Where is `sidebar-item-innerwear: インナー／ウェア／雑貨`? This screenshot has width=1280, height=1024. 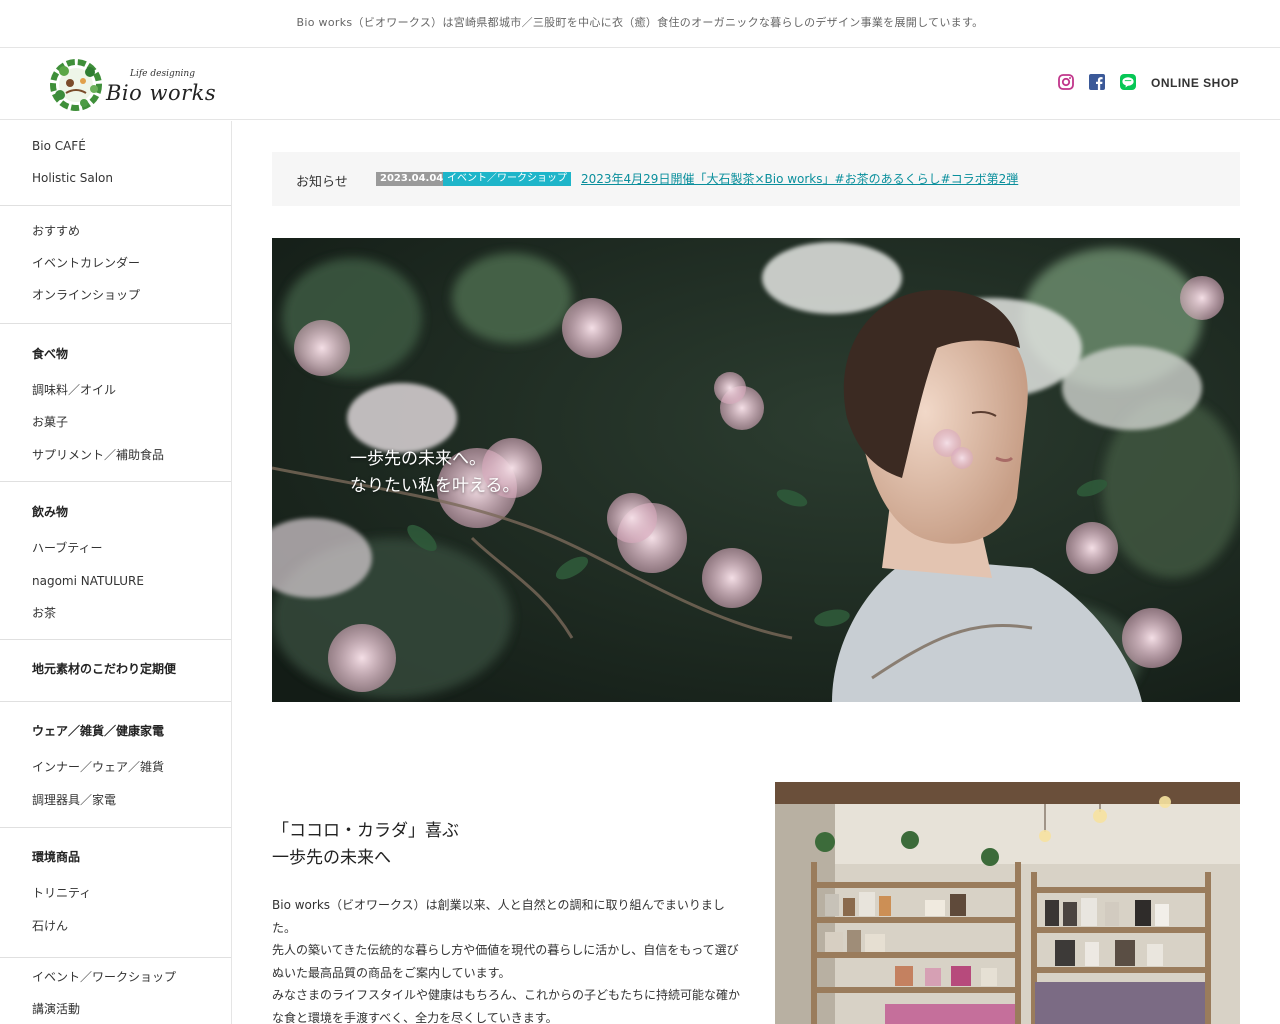 sidebar-item-innerwear: インナー／ウェア／雑貨 is located at coordinates (98, 767).